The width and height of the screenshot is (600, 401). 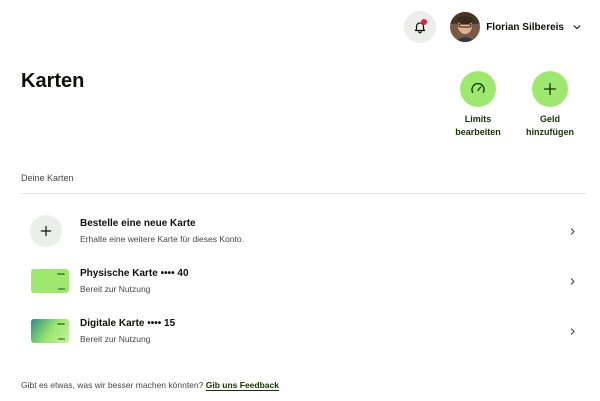 I want to click on digital-card-icon: WISE VISA, so click(x=50, y=331).